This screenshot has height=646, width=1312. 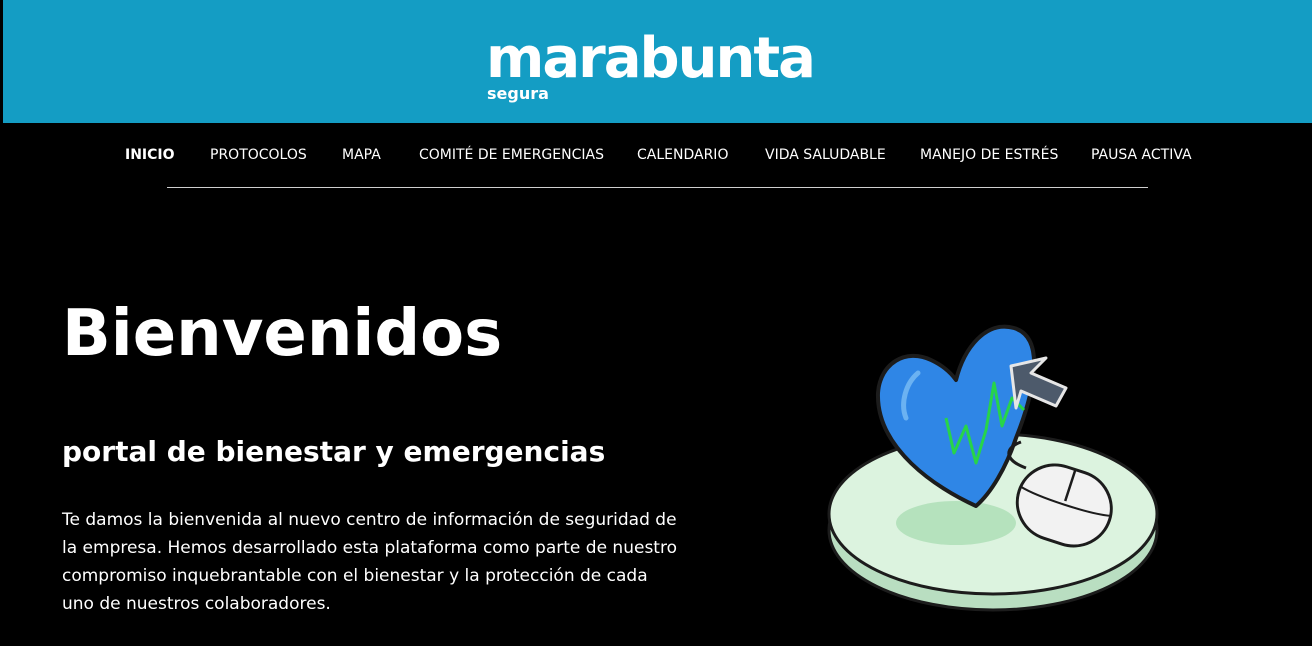 What do you see at coordinates (334, 451) in the screenshot?
I see `hero-subtitle: portal de bienestar y emergencias` at bounding box center [334, 451].